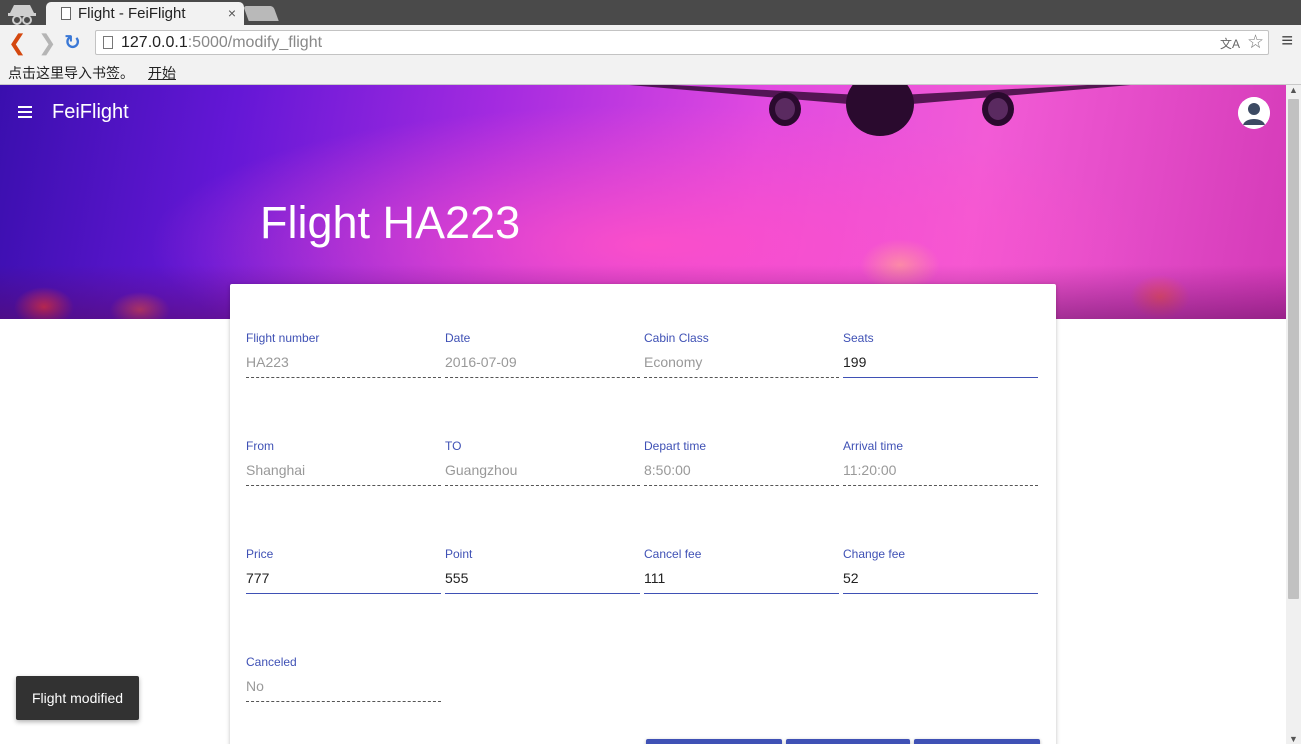 The height and width of the screenshot is (744, 1301). I want to click on forward-icon: ❯, so click(47, 43).